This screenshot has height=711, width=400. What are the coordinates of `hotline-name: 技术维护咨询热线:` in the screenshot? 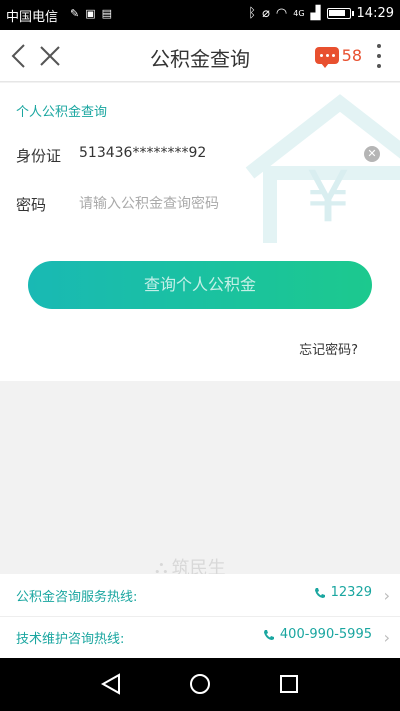 It's located at (70, 639).